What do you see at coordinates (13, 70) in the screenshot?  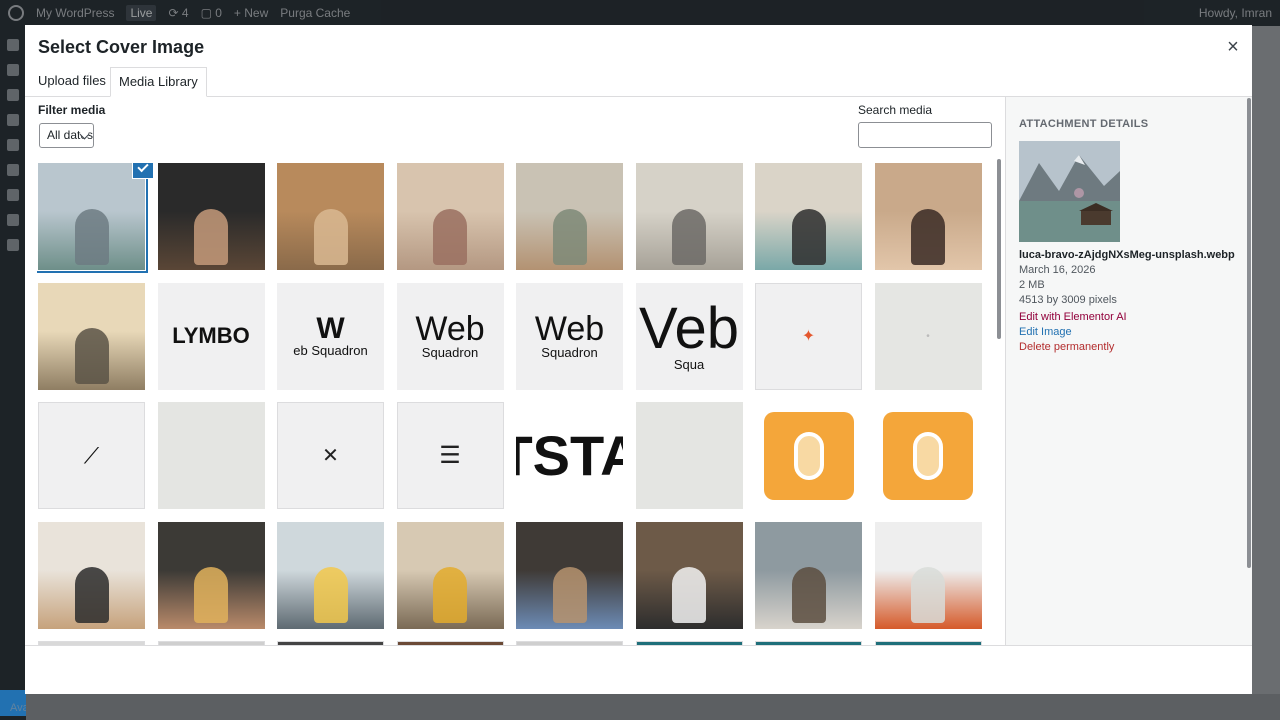 I see `menu-posts-icon` at bounding box center [13, 70].